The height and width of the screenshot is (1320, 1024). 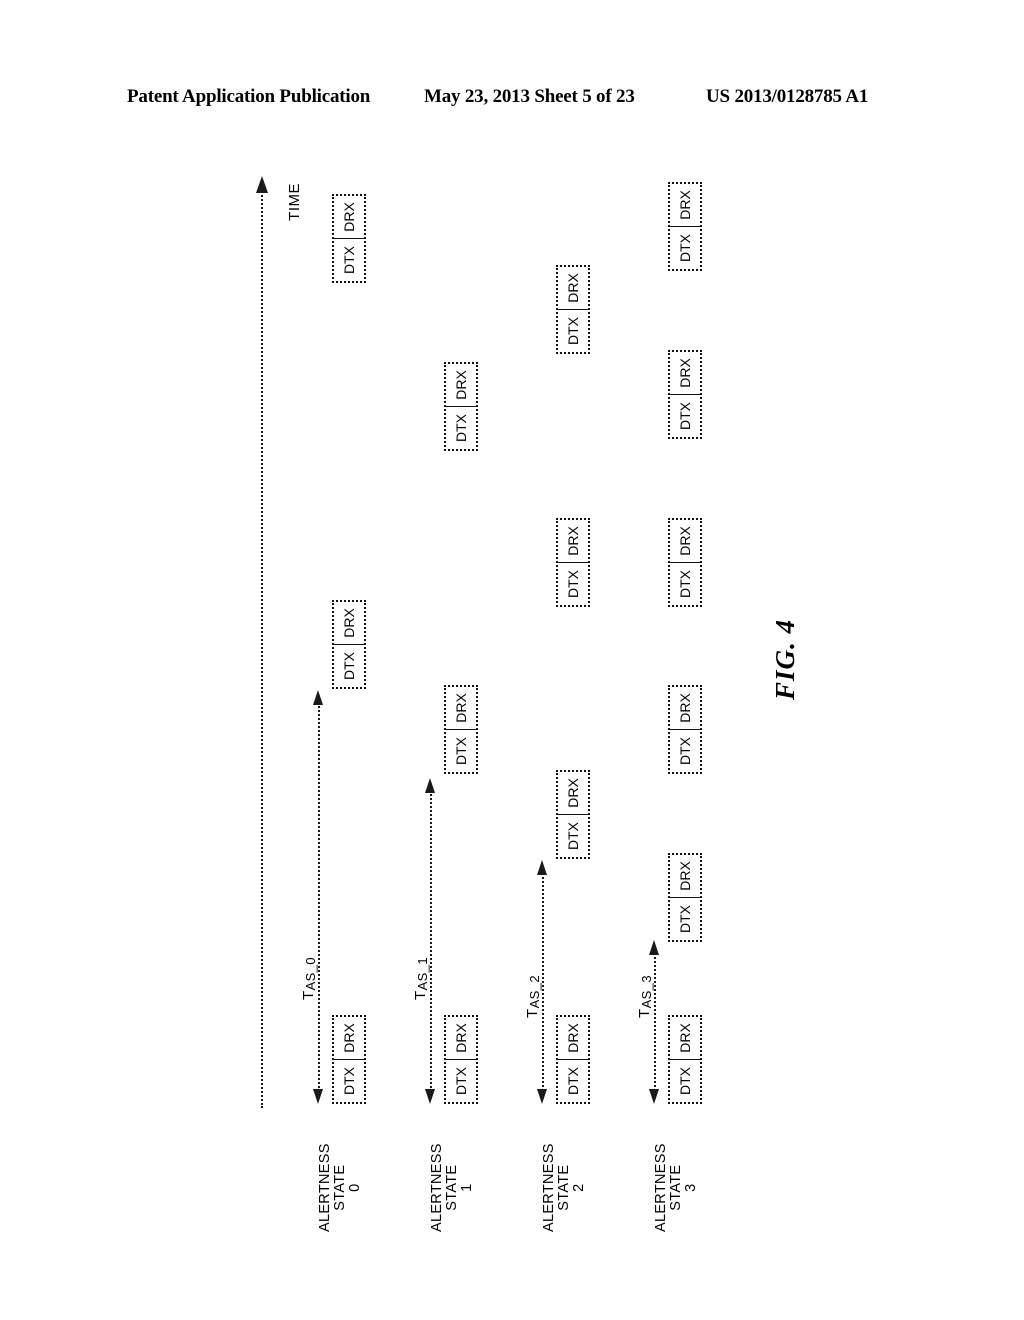 I want to click on interval-label-subscript: AS_2, so click(x=534, y=992).